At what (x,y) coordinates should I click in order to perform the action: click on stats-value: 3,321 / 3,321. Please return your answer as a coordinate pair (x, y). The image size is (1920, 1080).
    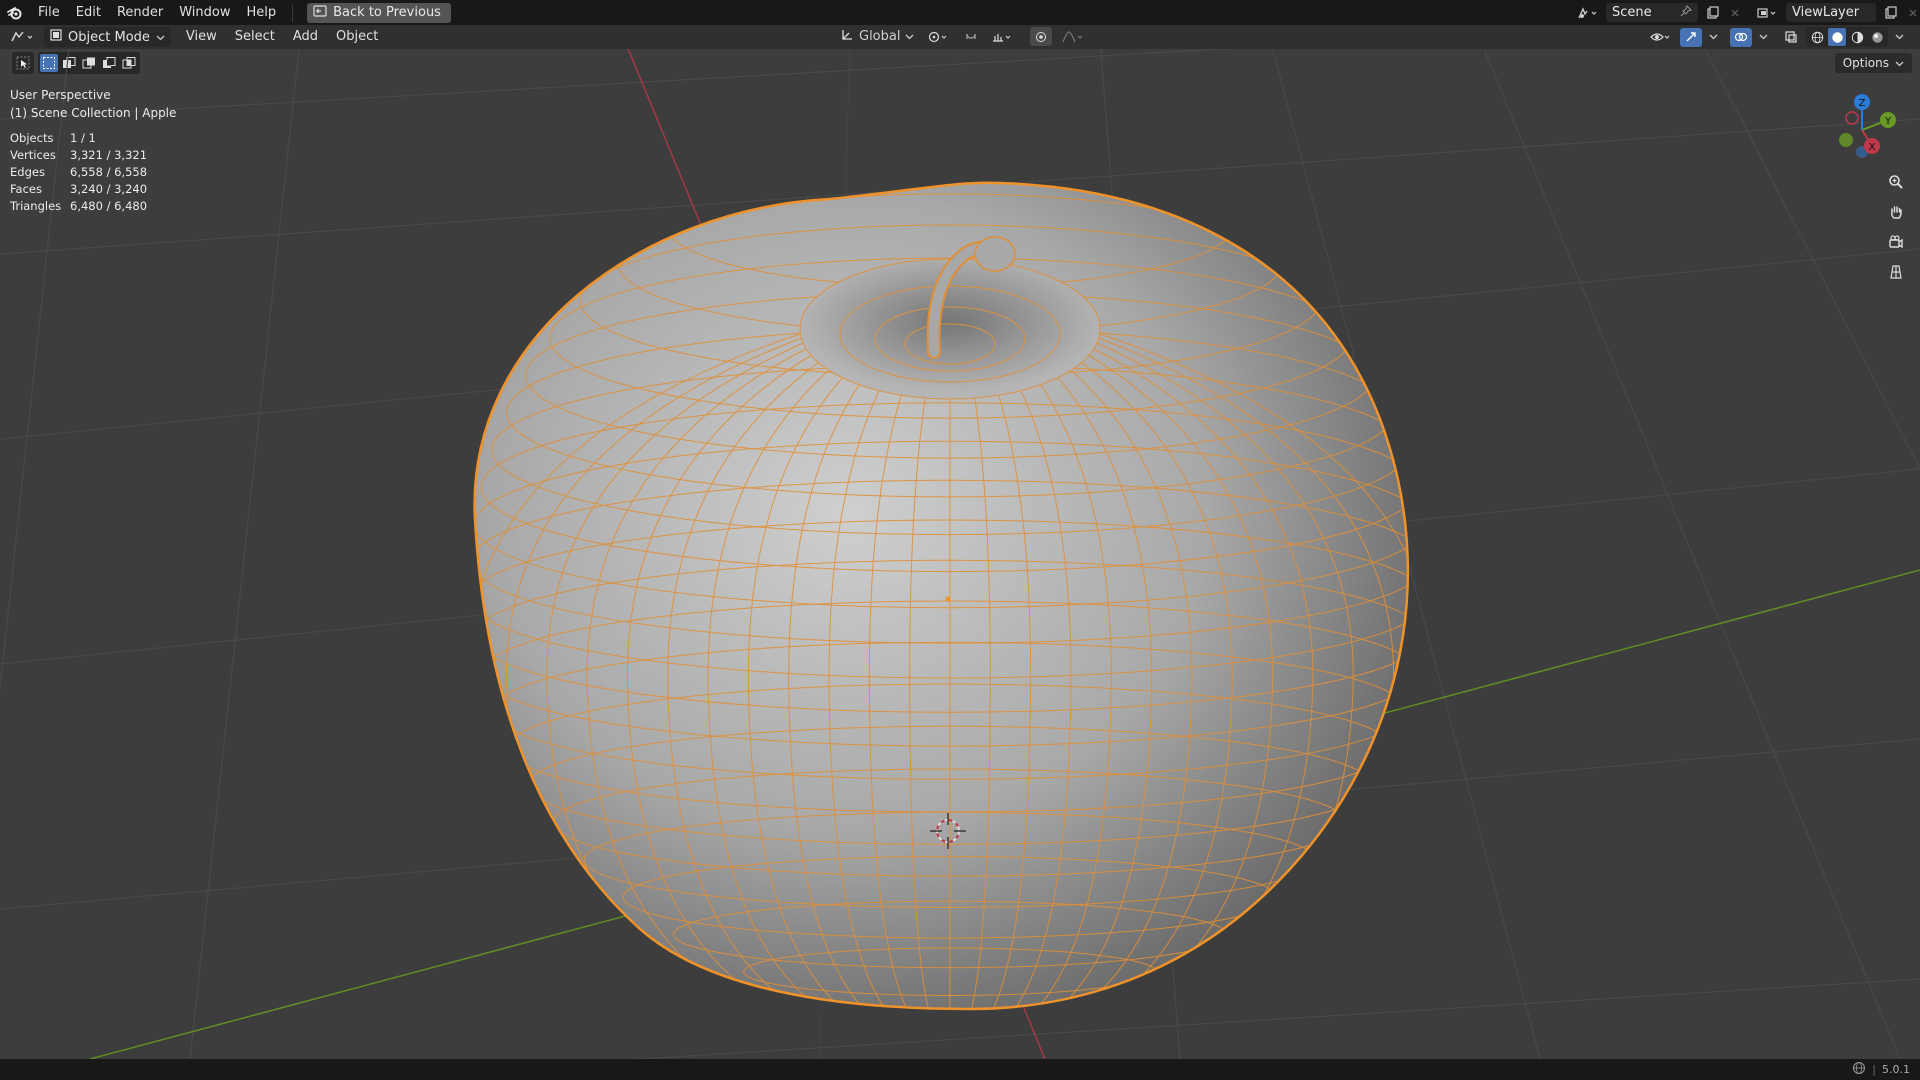
    Looking at the image, I should click on (109, 155).